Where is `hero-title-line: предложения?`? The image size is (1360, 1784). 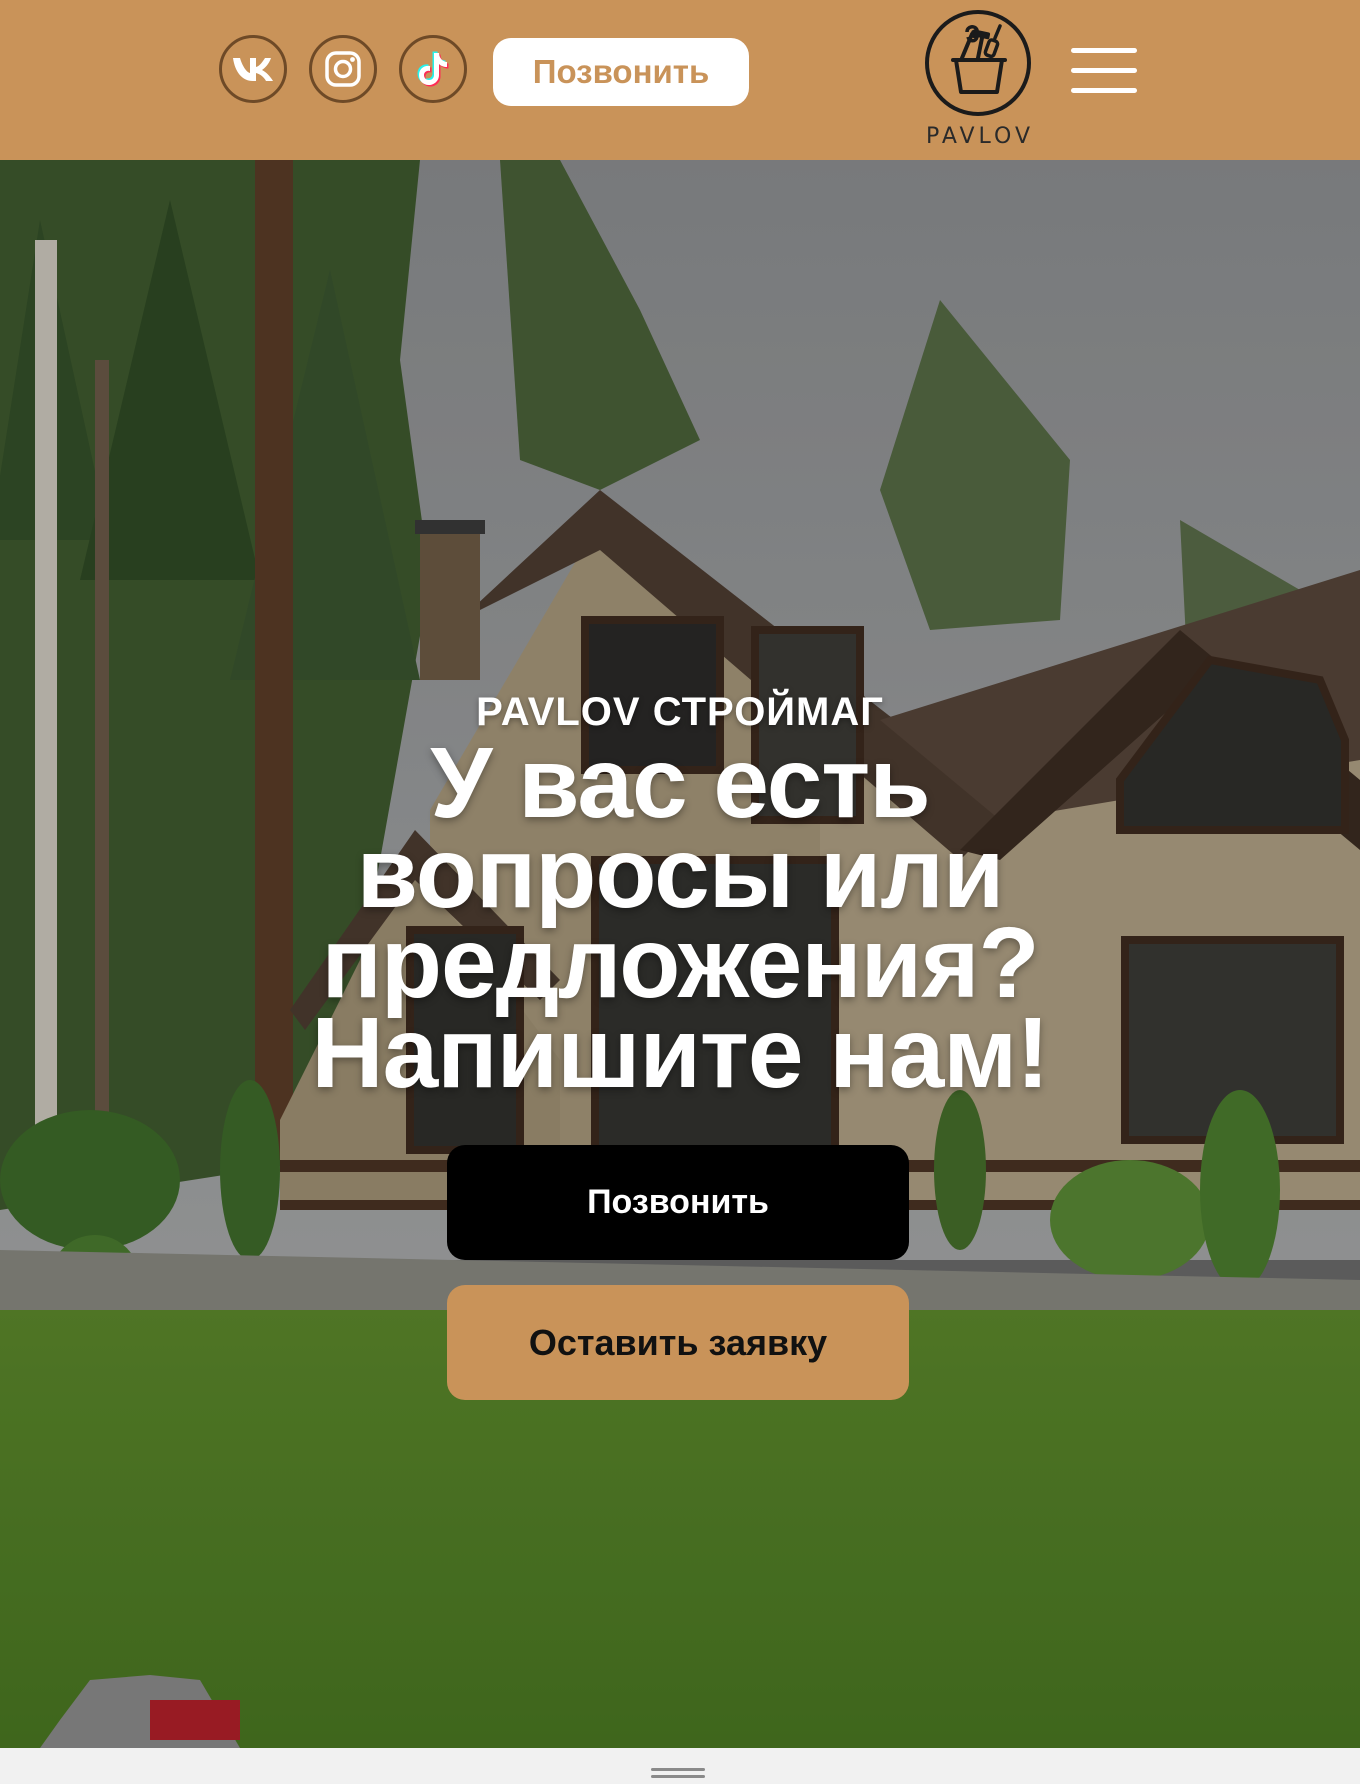 hero-title-line: предложения? is located at coordinates (680, 963).